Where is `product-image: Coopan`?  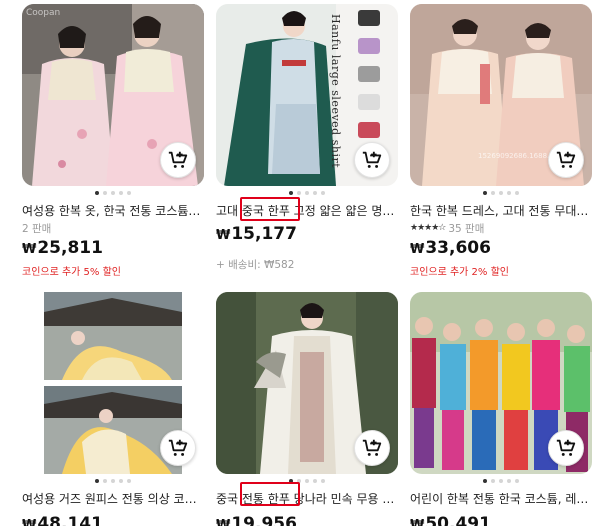 product-image: Coopan is located at coordinates (113, 95).